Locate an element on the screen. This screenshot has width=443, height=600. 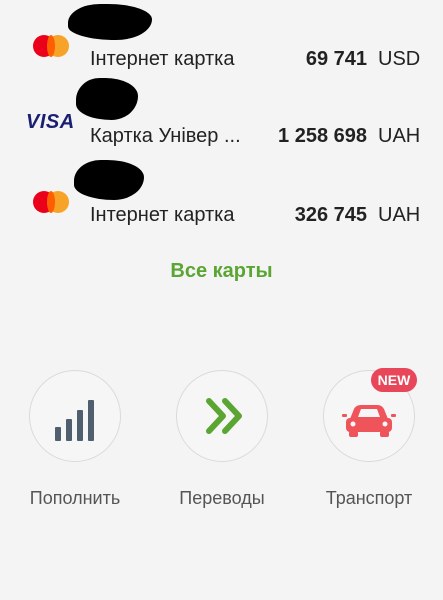
card-amount: 326 745 is located at coordinates (330, 215).